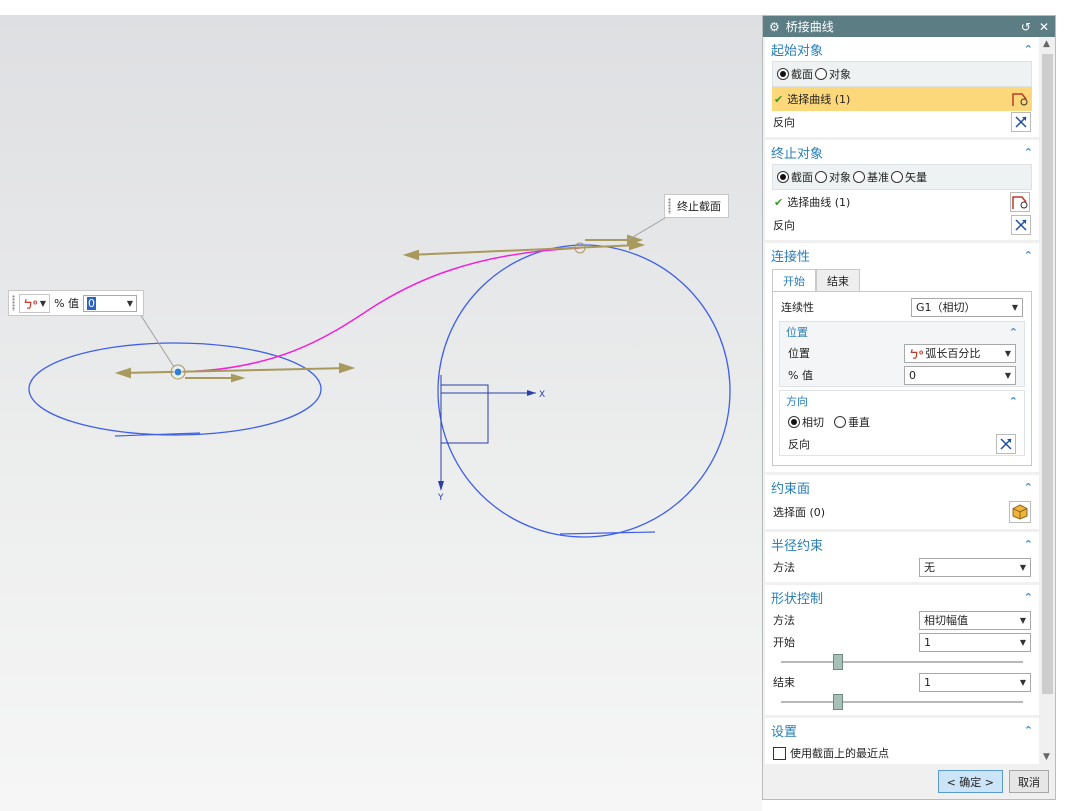 Image resolution: width=1080 pixels, height=811 pixels. What do you see at coordinates (157, 340) in the screenshot?
I see `value-leader-line` at bounding box center [157, 340].